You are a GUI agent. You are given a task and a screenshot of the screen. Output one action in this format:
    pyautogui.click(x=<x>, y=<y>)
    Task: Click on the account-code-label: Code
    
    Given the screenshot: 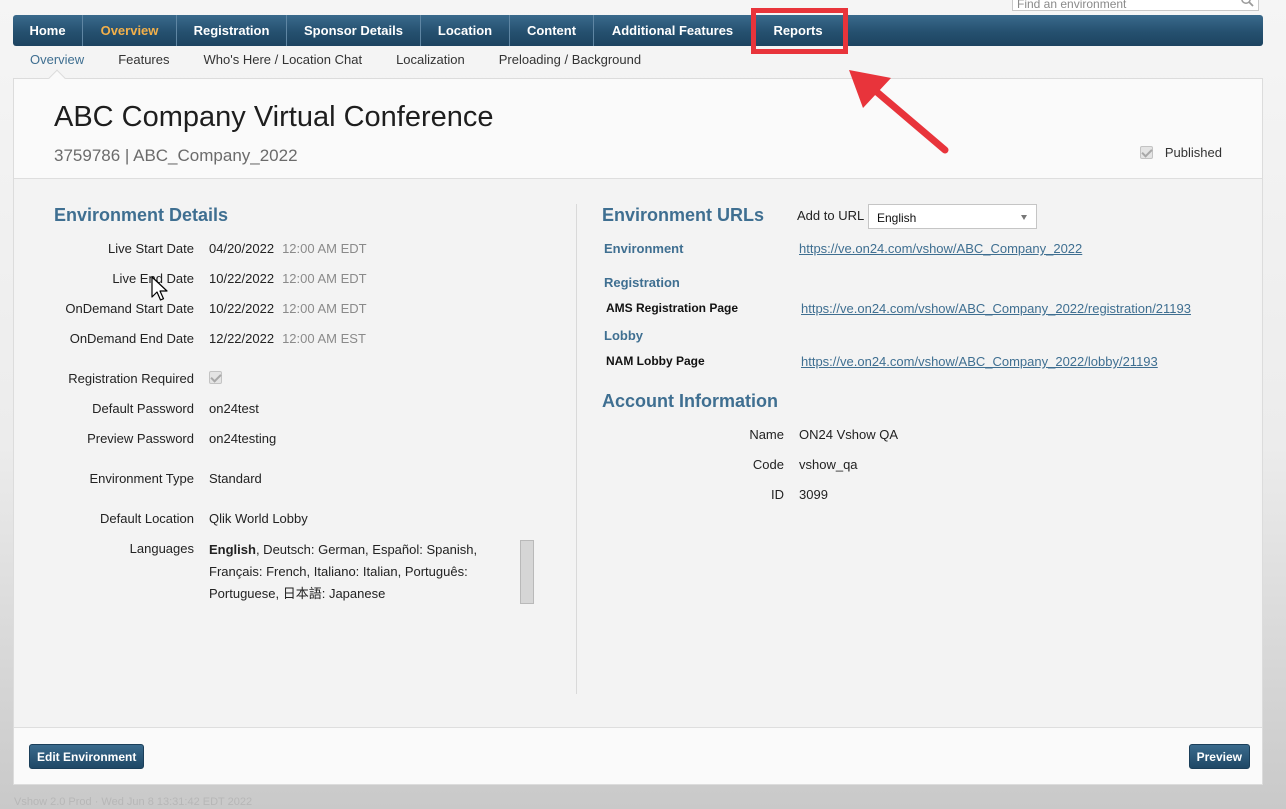 What is the action you would take?
    pyautogui.click(x=768, y=464)
    